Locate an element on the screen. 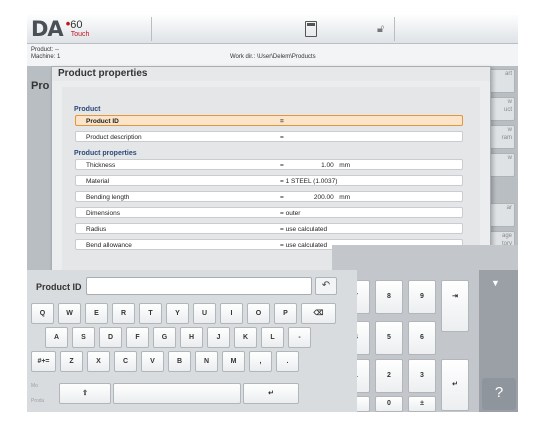 The width and height of the screenshot is (545, 435). input-field-label: Product ID is located at coordinates (59, 287).